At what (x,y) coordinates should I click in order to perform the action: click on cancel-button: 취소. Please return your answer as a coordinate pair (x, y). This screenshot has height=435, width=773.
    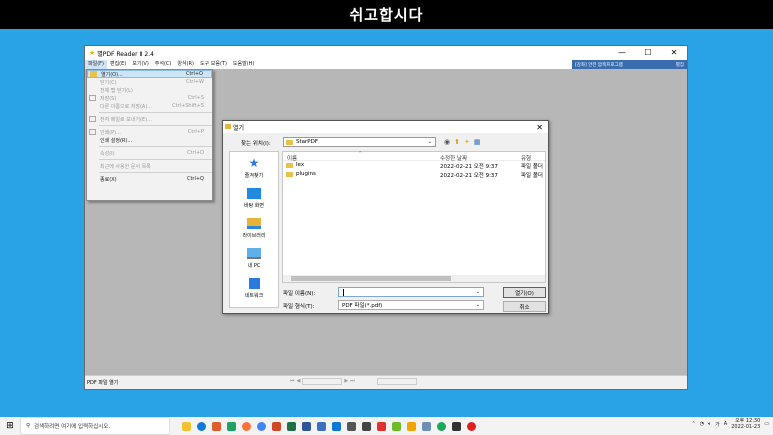
    Looking at the image, I should click on (524, 306).